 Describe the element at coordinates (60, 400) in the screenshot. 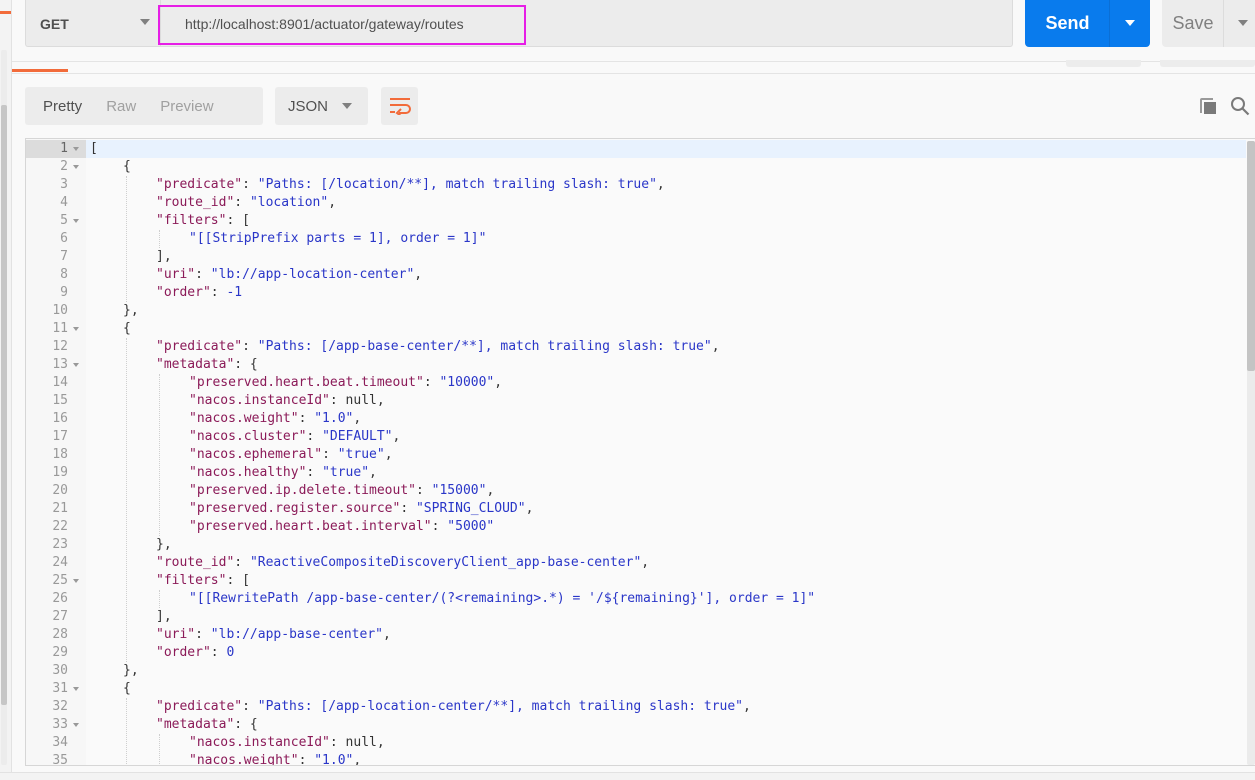

I see `line-number: 15` at that location.